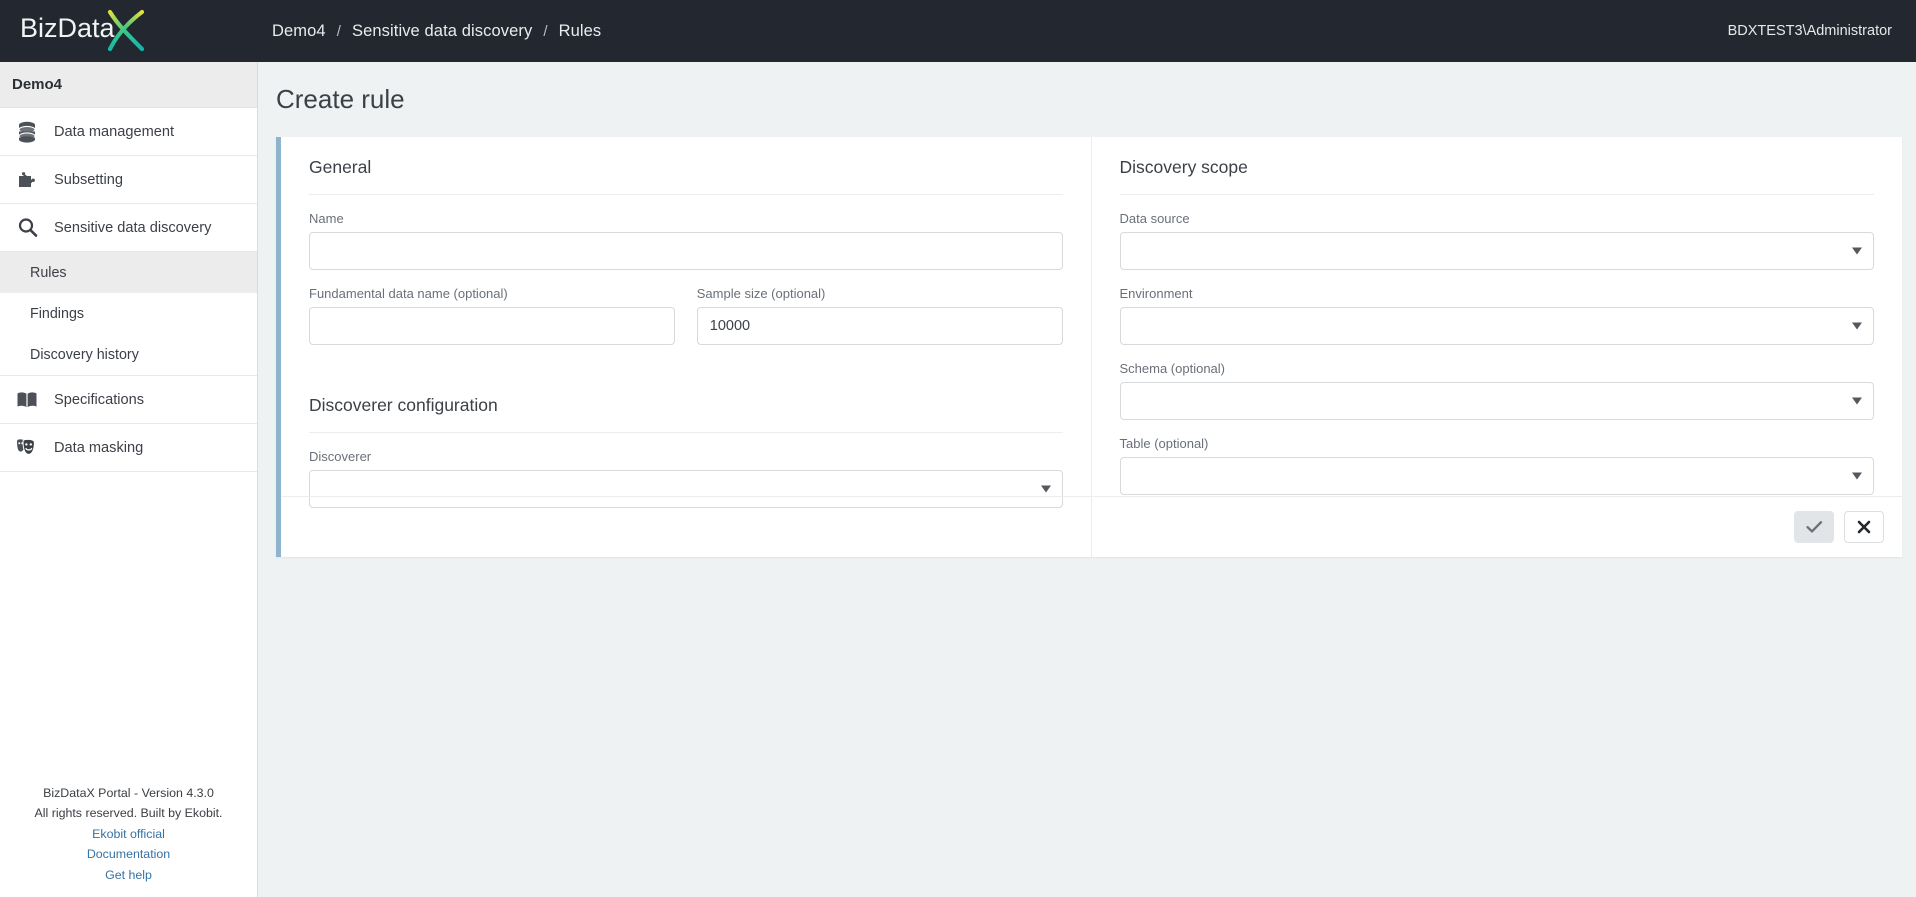 The width and height of the screenshot is (1916, 897). I want to click on app-logo: BizData, so click(129, 31).